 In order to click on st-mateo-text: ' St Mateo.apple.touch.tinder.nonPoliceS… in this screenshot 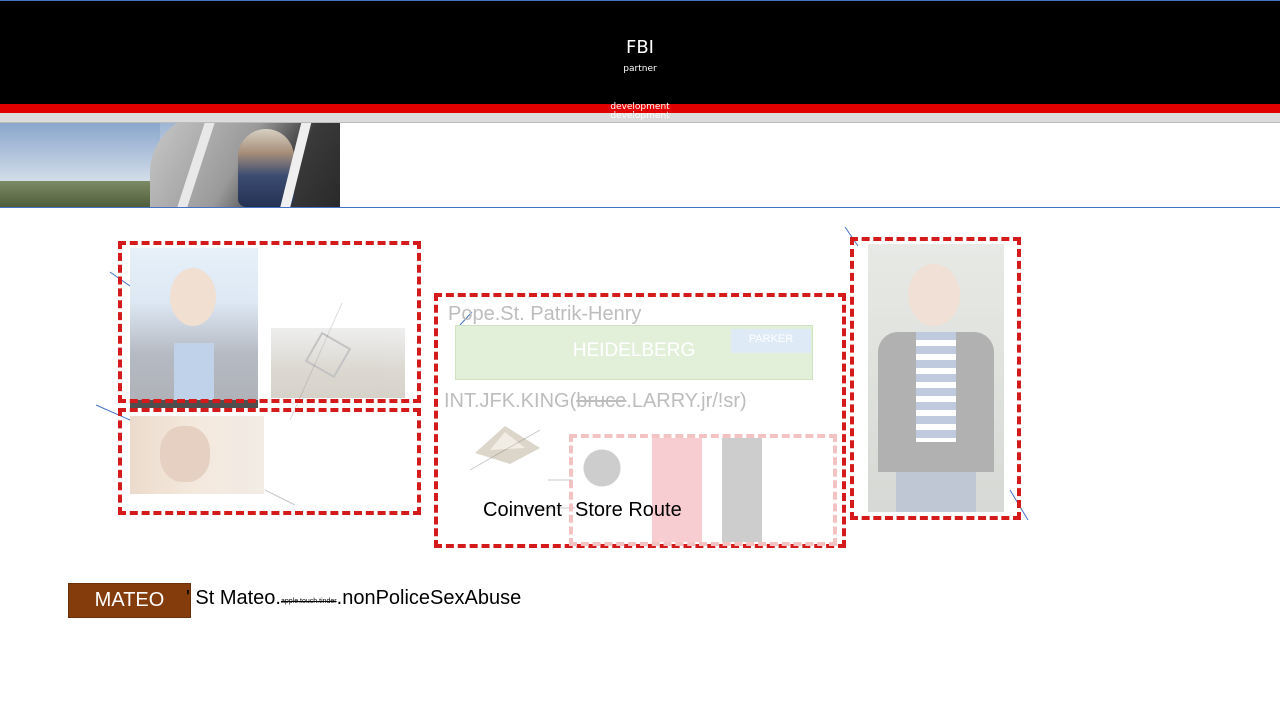, I will do `click(353, 598)`.